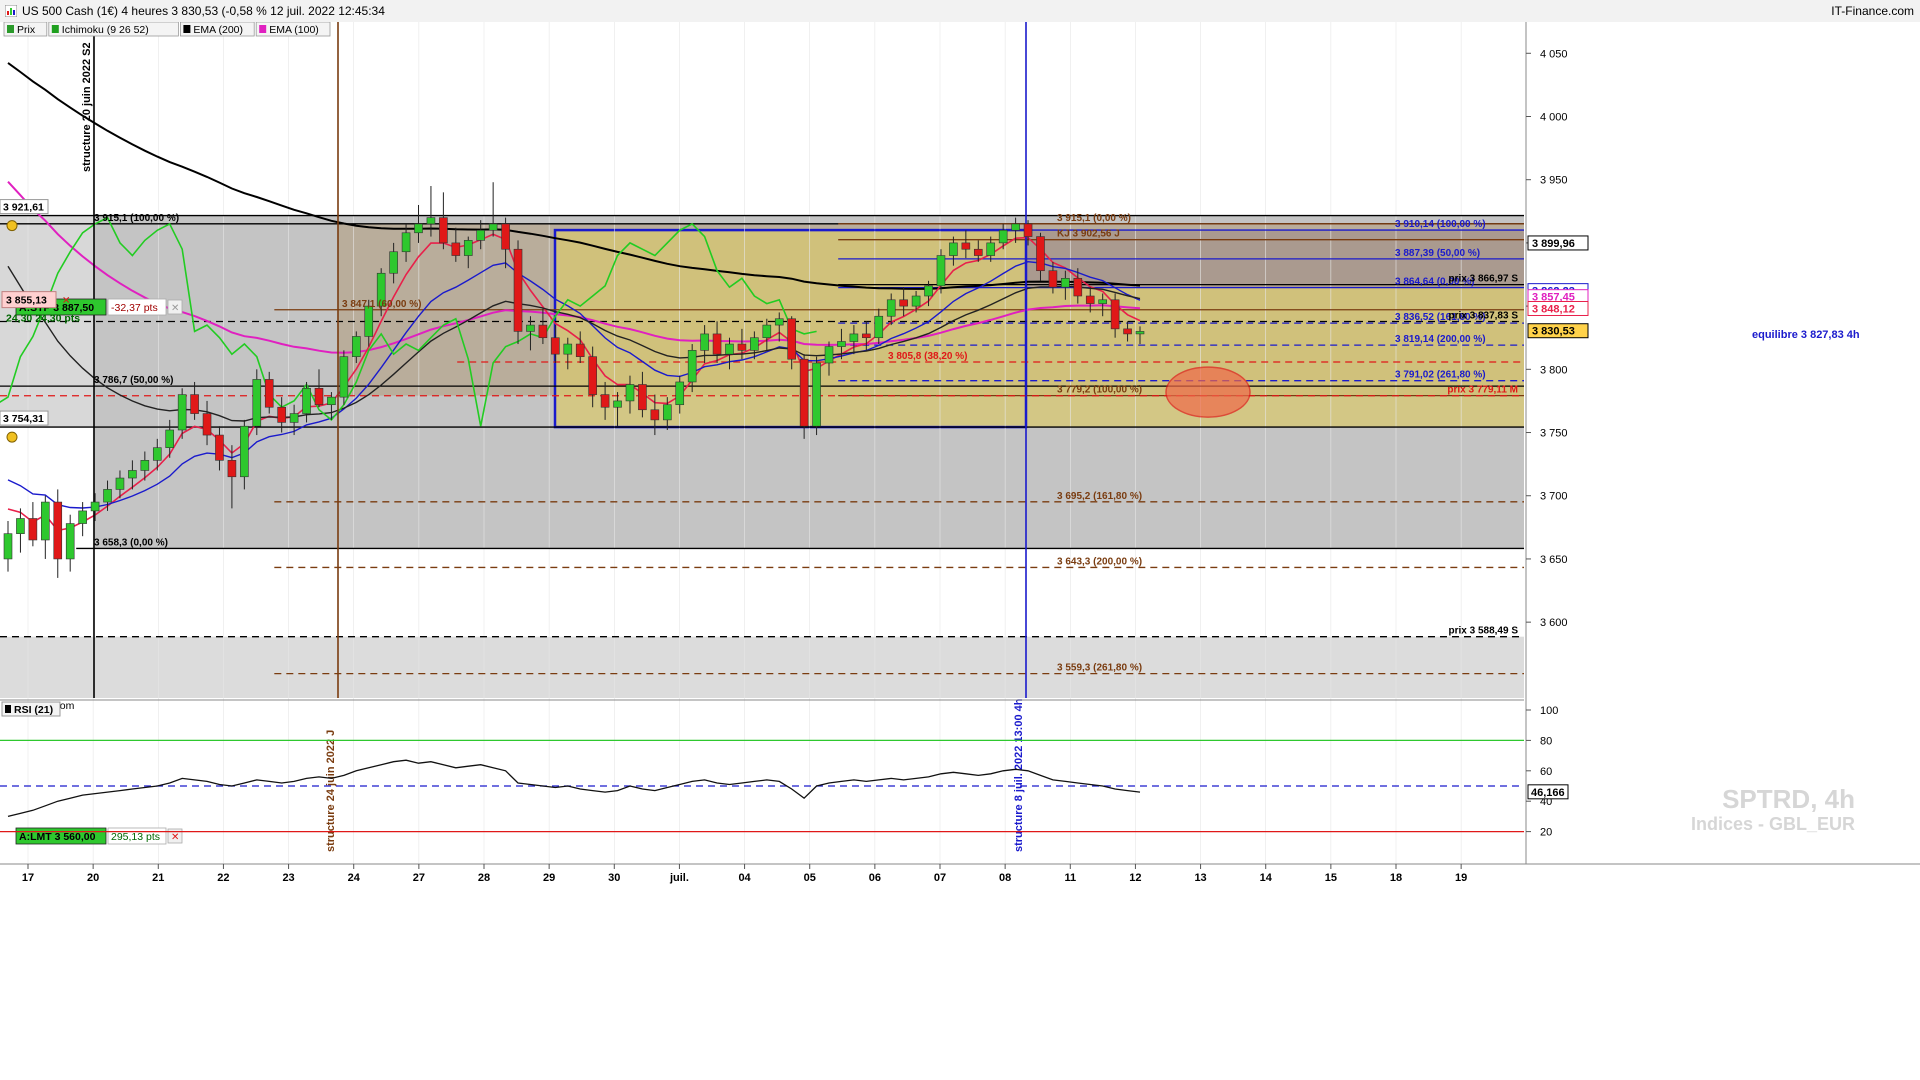  I want to click on time-tick-label: 14, so click(1266, 878).